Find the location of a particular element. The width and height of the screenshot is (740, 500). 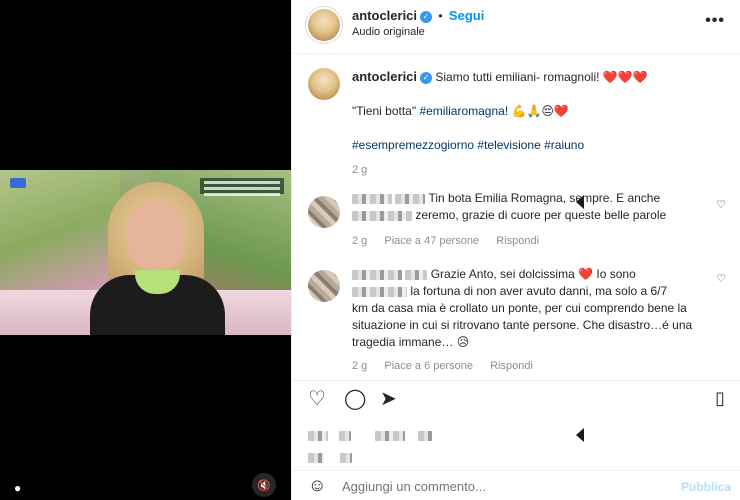

caption-line1: Siamo tutti emiliani- romagnoli! is located at coordinates (517, 77).